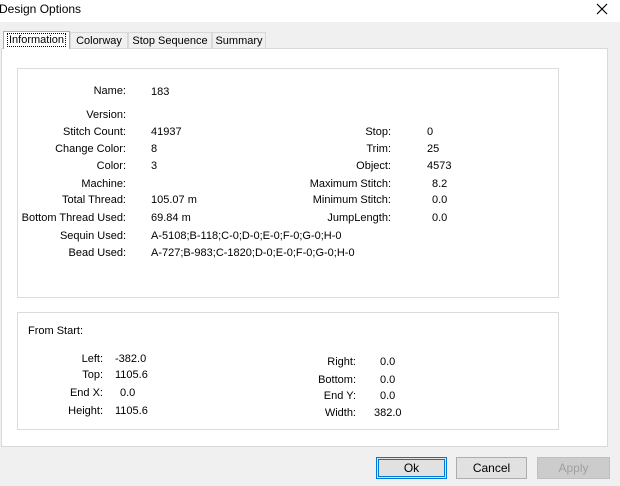  I want to click on stitch-count-value: 41937, so click(166, 132).